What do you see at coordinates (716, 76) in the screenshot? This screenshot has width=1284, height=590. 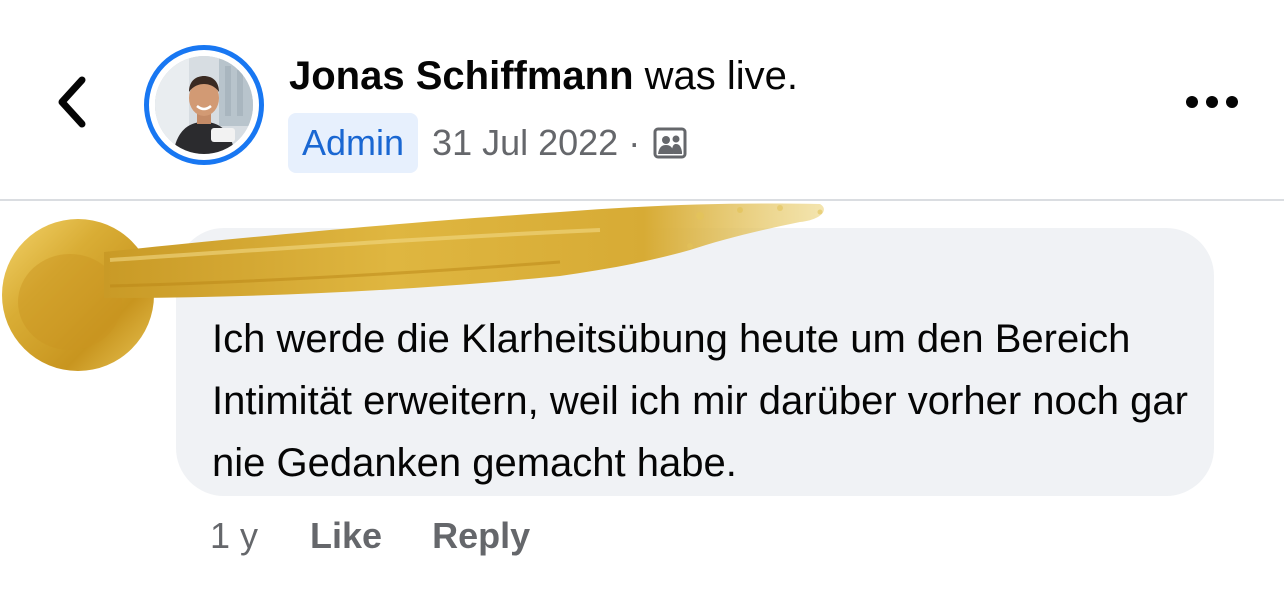 I see `post-action-text: was live.` at bounding box center [716, 76].